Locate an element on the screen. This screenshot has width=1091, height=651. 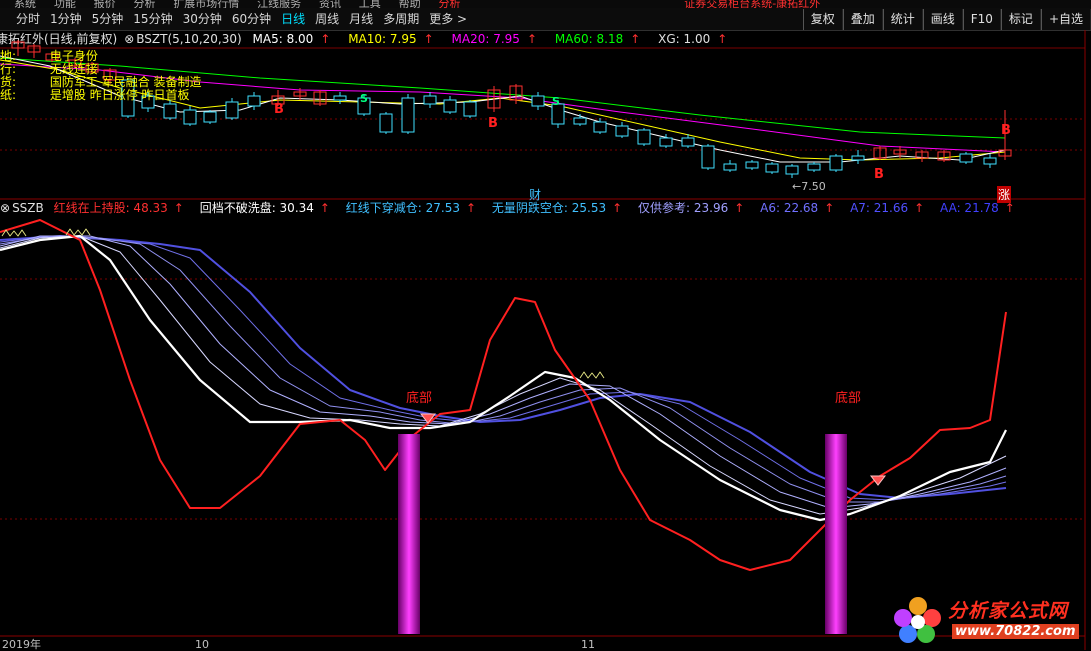
watermark-url: www.70822.com is located at coordinates (1015, 631).